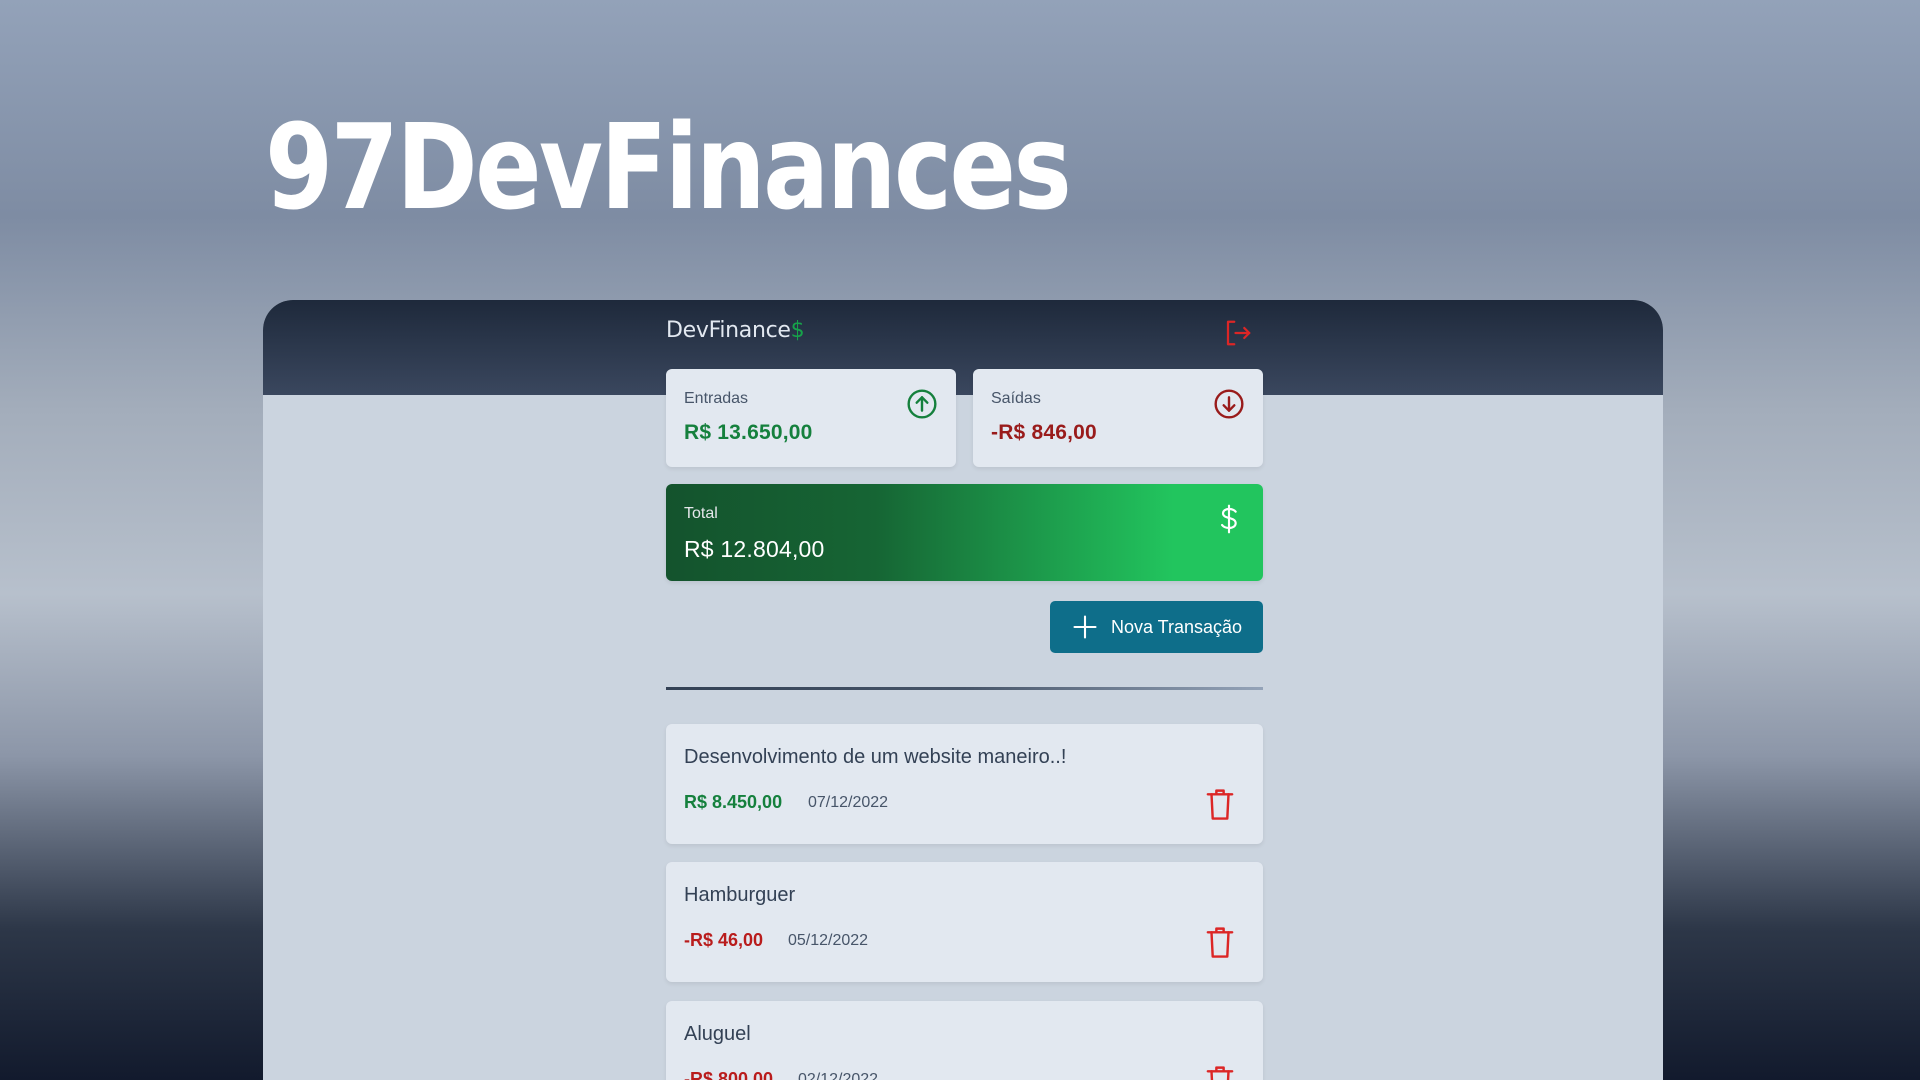 Image resolution: width=1920 pixels, height=1080 pixels. I want to click on arrow-down-circle-icon, so click(1229, 404).